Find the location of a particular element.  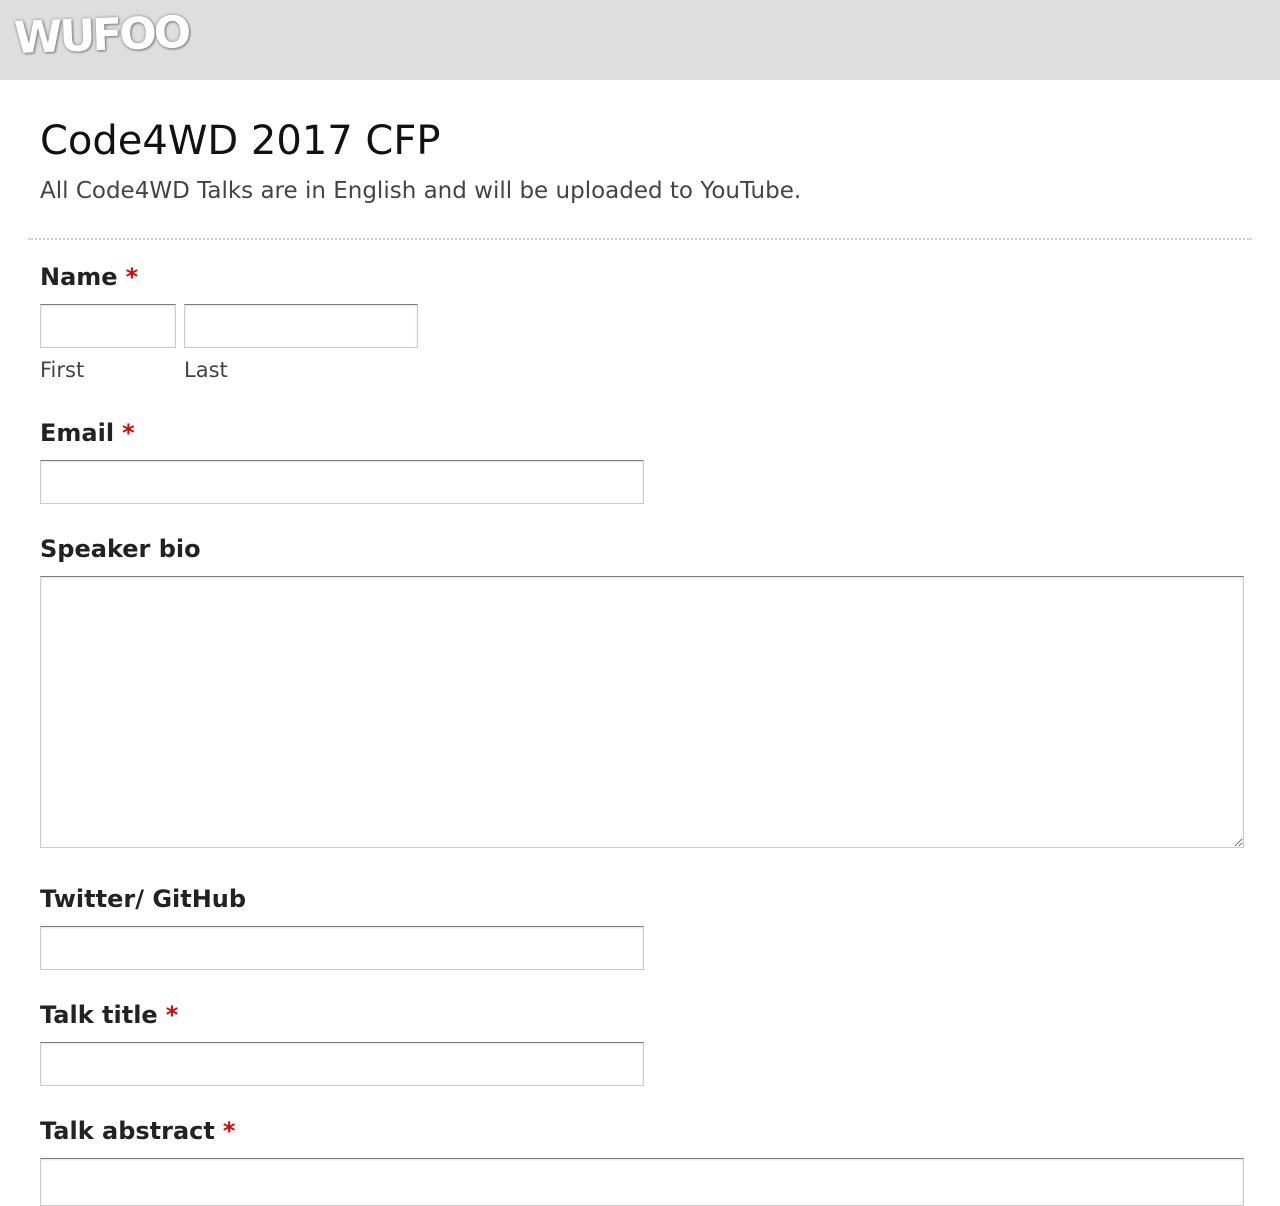

last-sublabel: Last is located at coordinates (206, 370).